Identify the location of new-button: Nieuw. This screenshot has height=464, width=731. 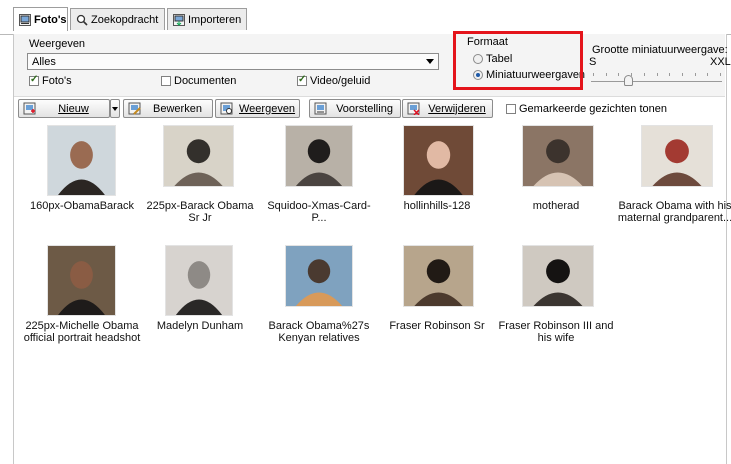
(64, 108).